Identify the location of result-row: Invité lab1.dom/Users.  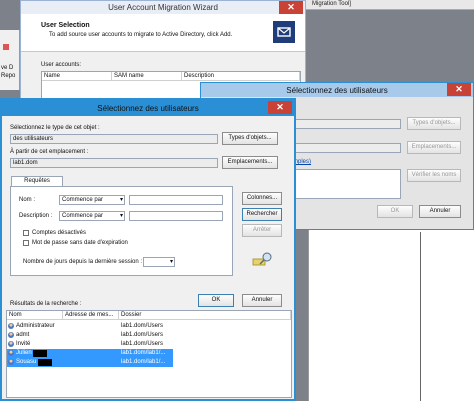
(149, 344).